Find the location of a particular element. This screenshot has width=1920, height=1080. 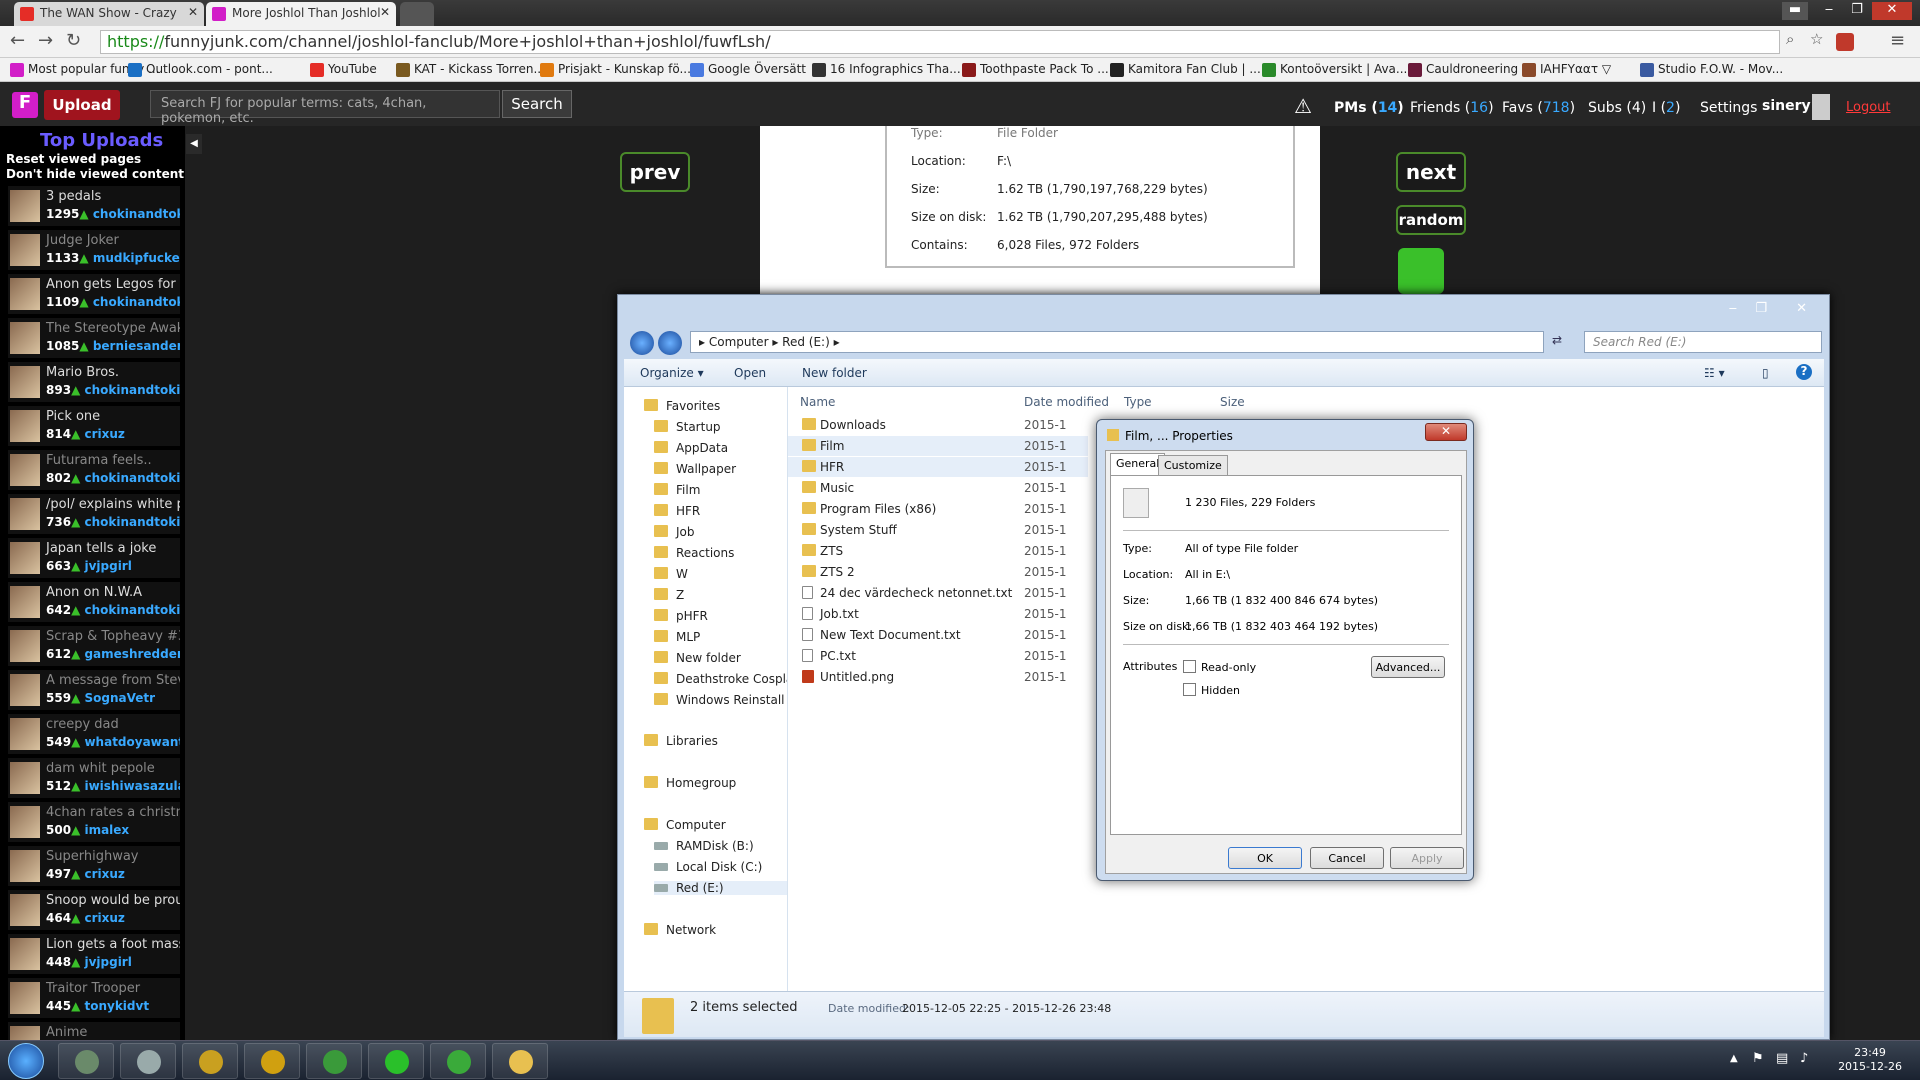

upload-item: Mario Bros. 893▲ chokinandtokin is located at coordinates (94, 382).